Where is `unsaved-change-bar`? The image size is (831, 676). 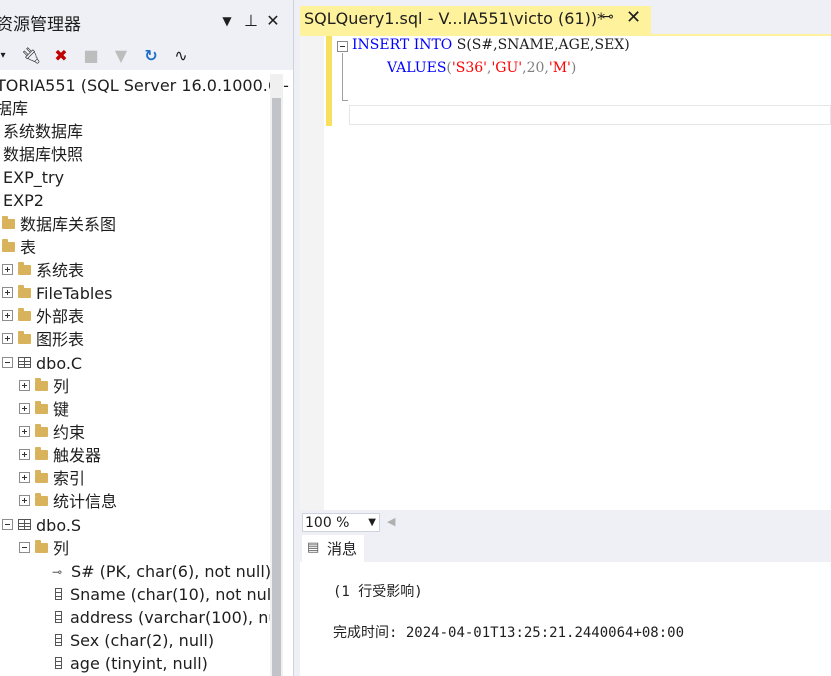 unsaved-change-bar is located at coordinates (329, 81).